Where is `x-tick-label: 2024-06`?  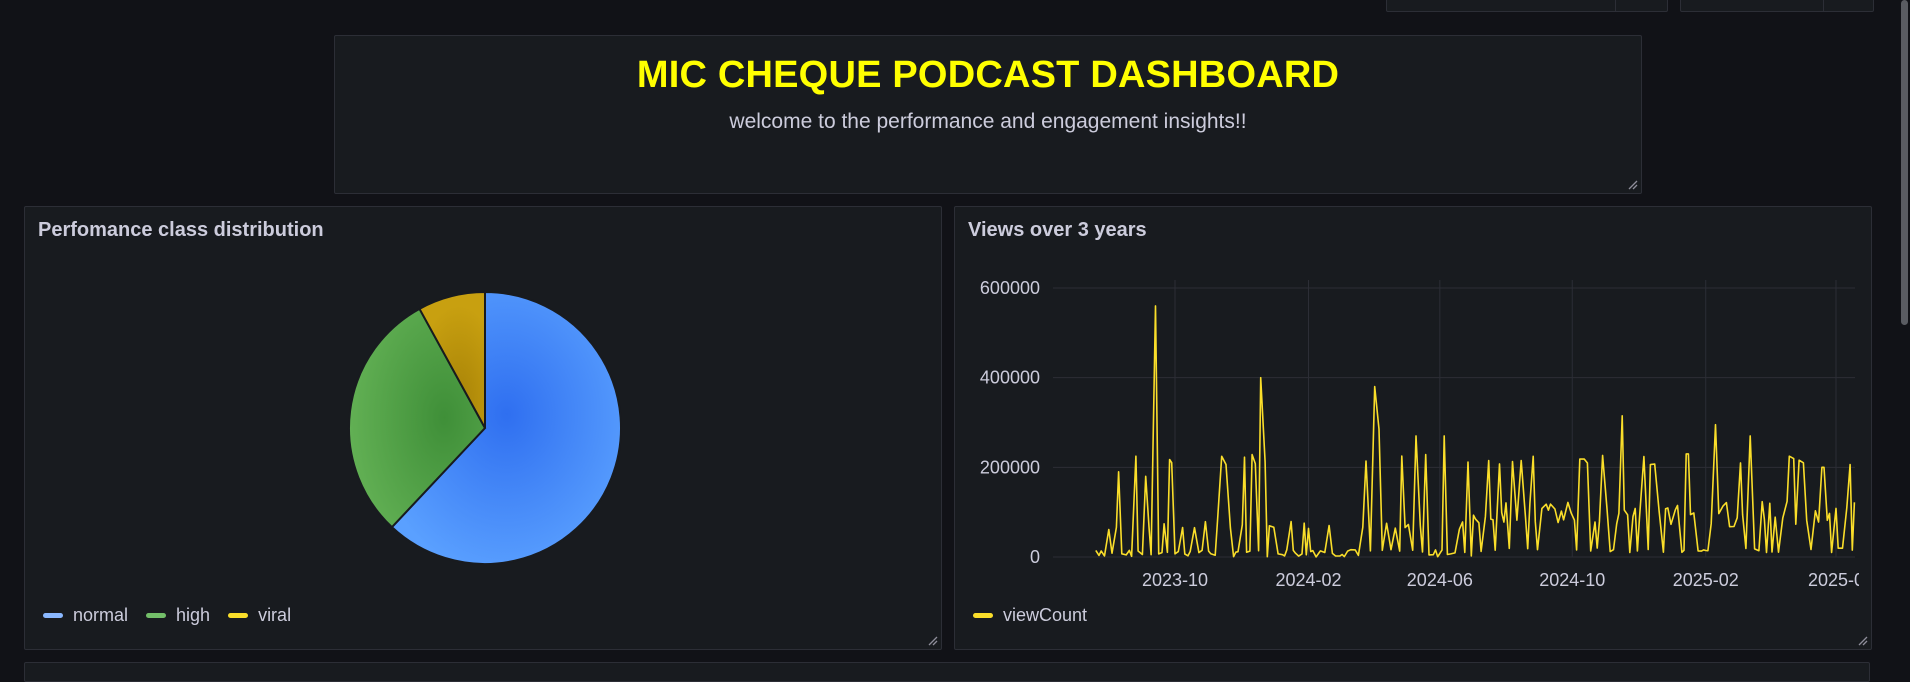 x-tick-label: 2024-06 is located at coordinates (1440, 580).